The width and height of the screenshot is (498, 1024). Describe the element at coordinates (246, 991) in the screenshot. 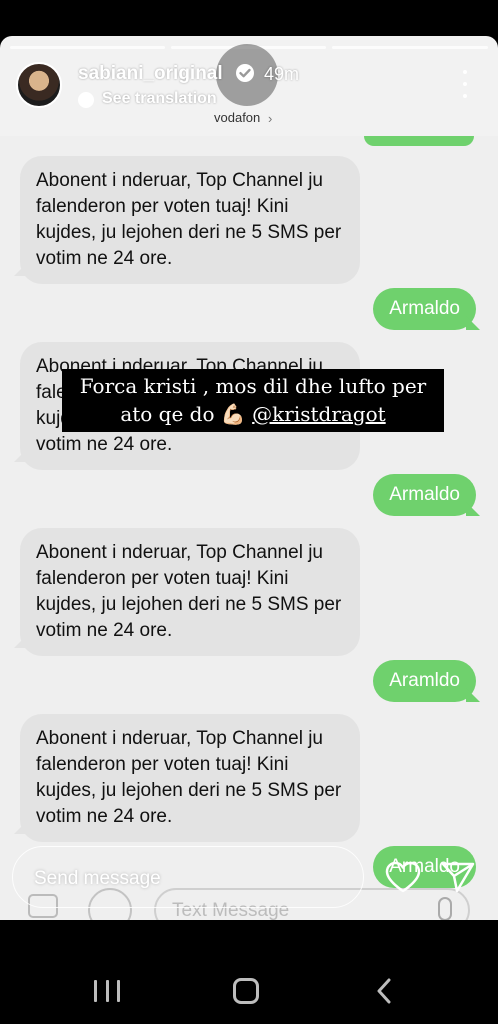

I see `nav-home-icon` at that location.